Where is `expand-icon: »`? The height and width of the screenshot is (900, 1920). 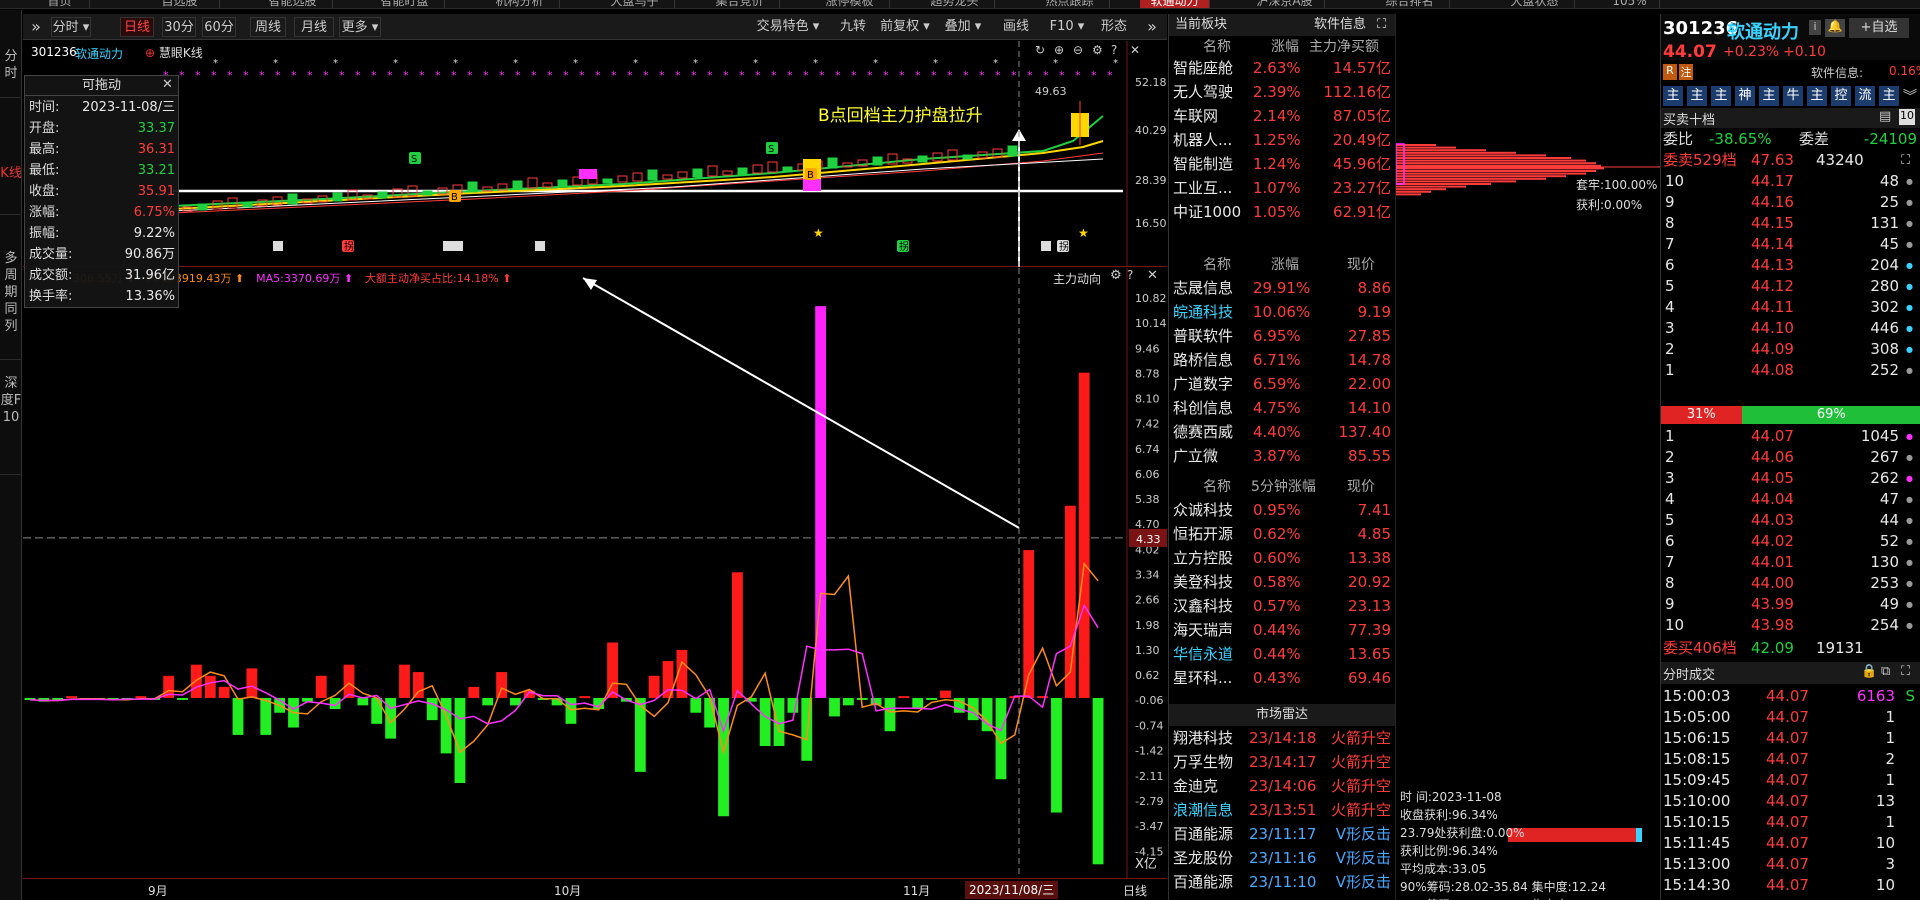 expand-icon: » is located at coordinates (1152, 27).